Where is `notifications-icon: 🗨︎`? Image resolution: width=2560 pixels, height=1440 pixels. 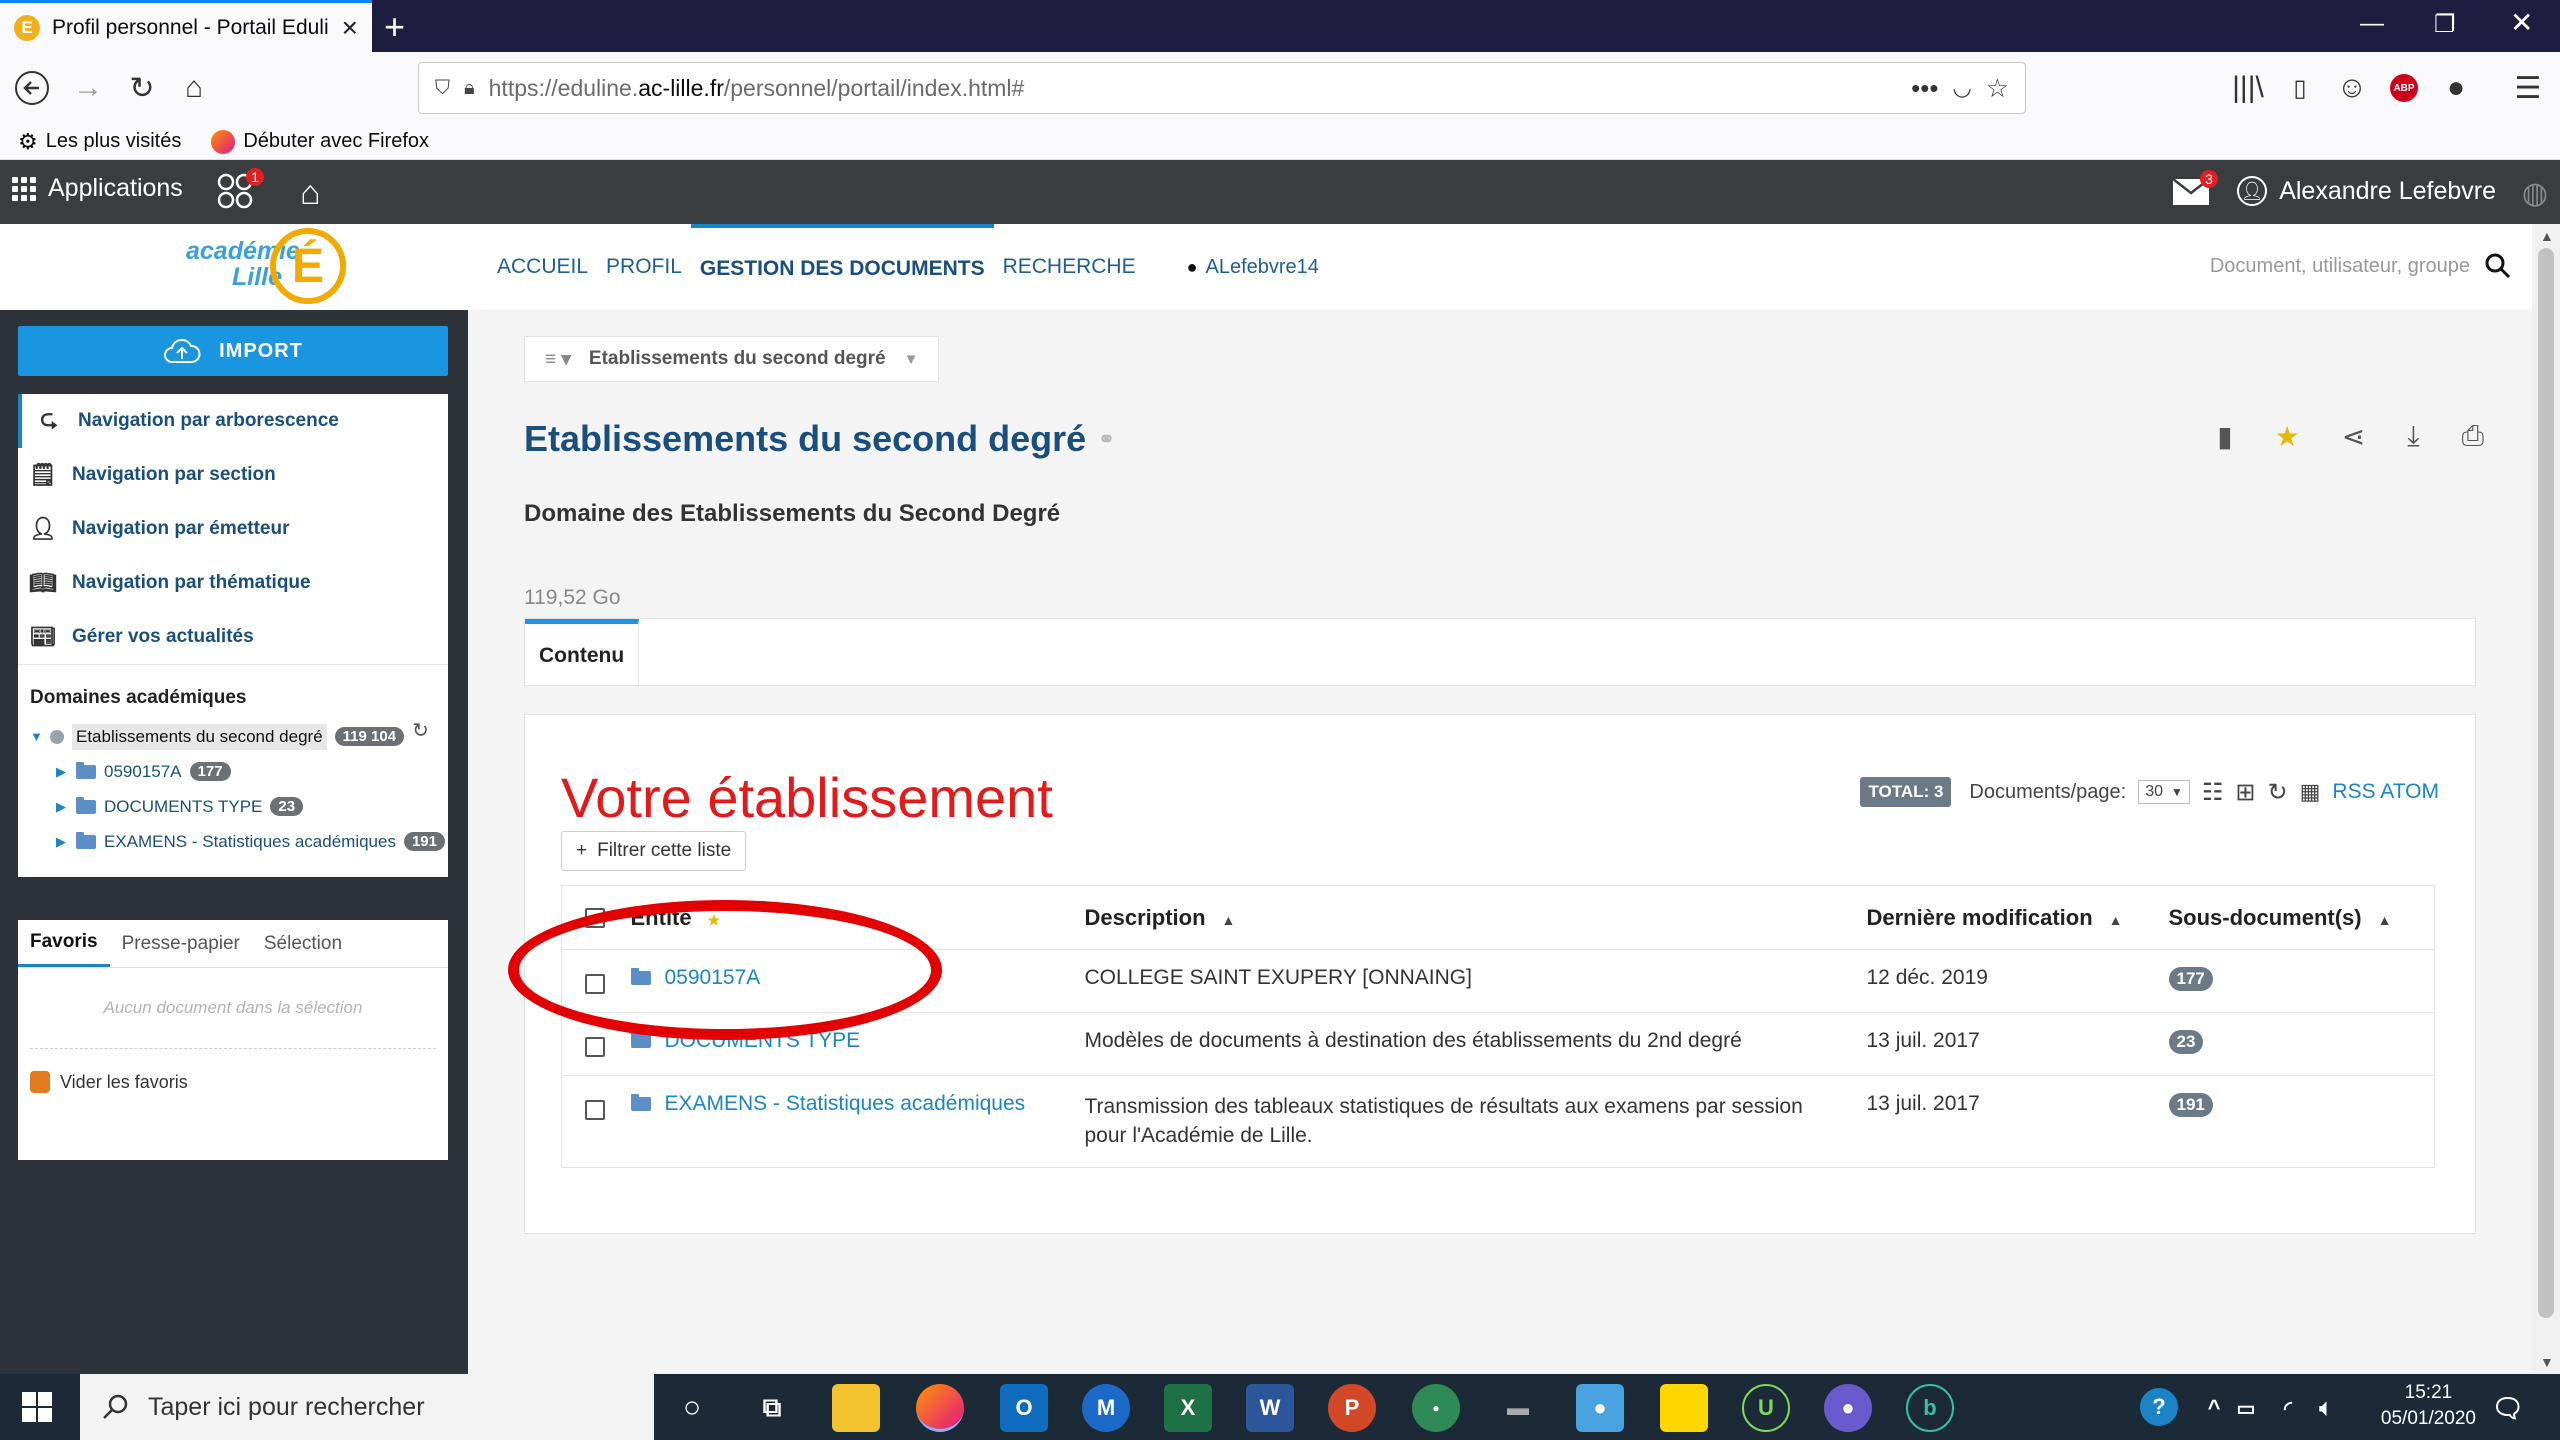
notifications-icon: 🗨︎ is located at coordinates (2508, 1408).